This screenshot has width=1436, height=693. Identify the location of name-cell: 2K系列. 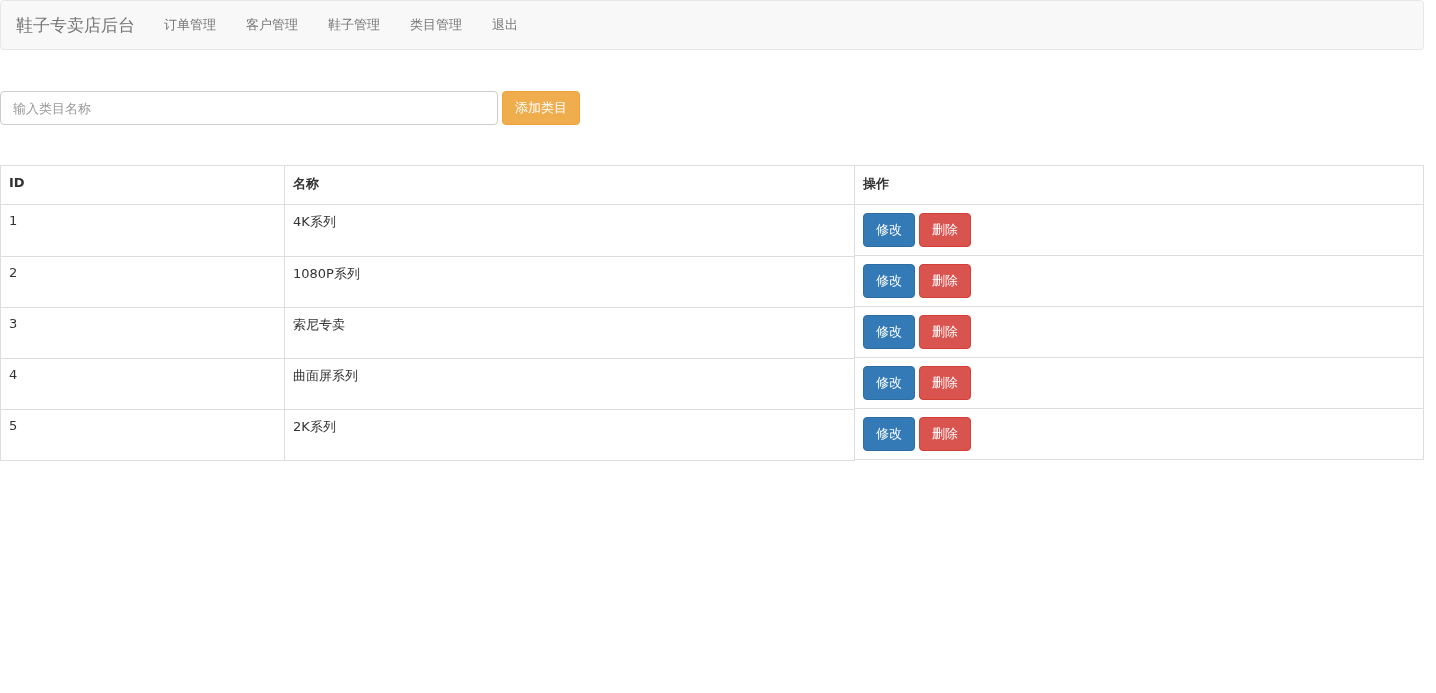
(569, 434).